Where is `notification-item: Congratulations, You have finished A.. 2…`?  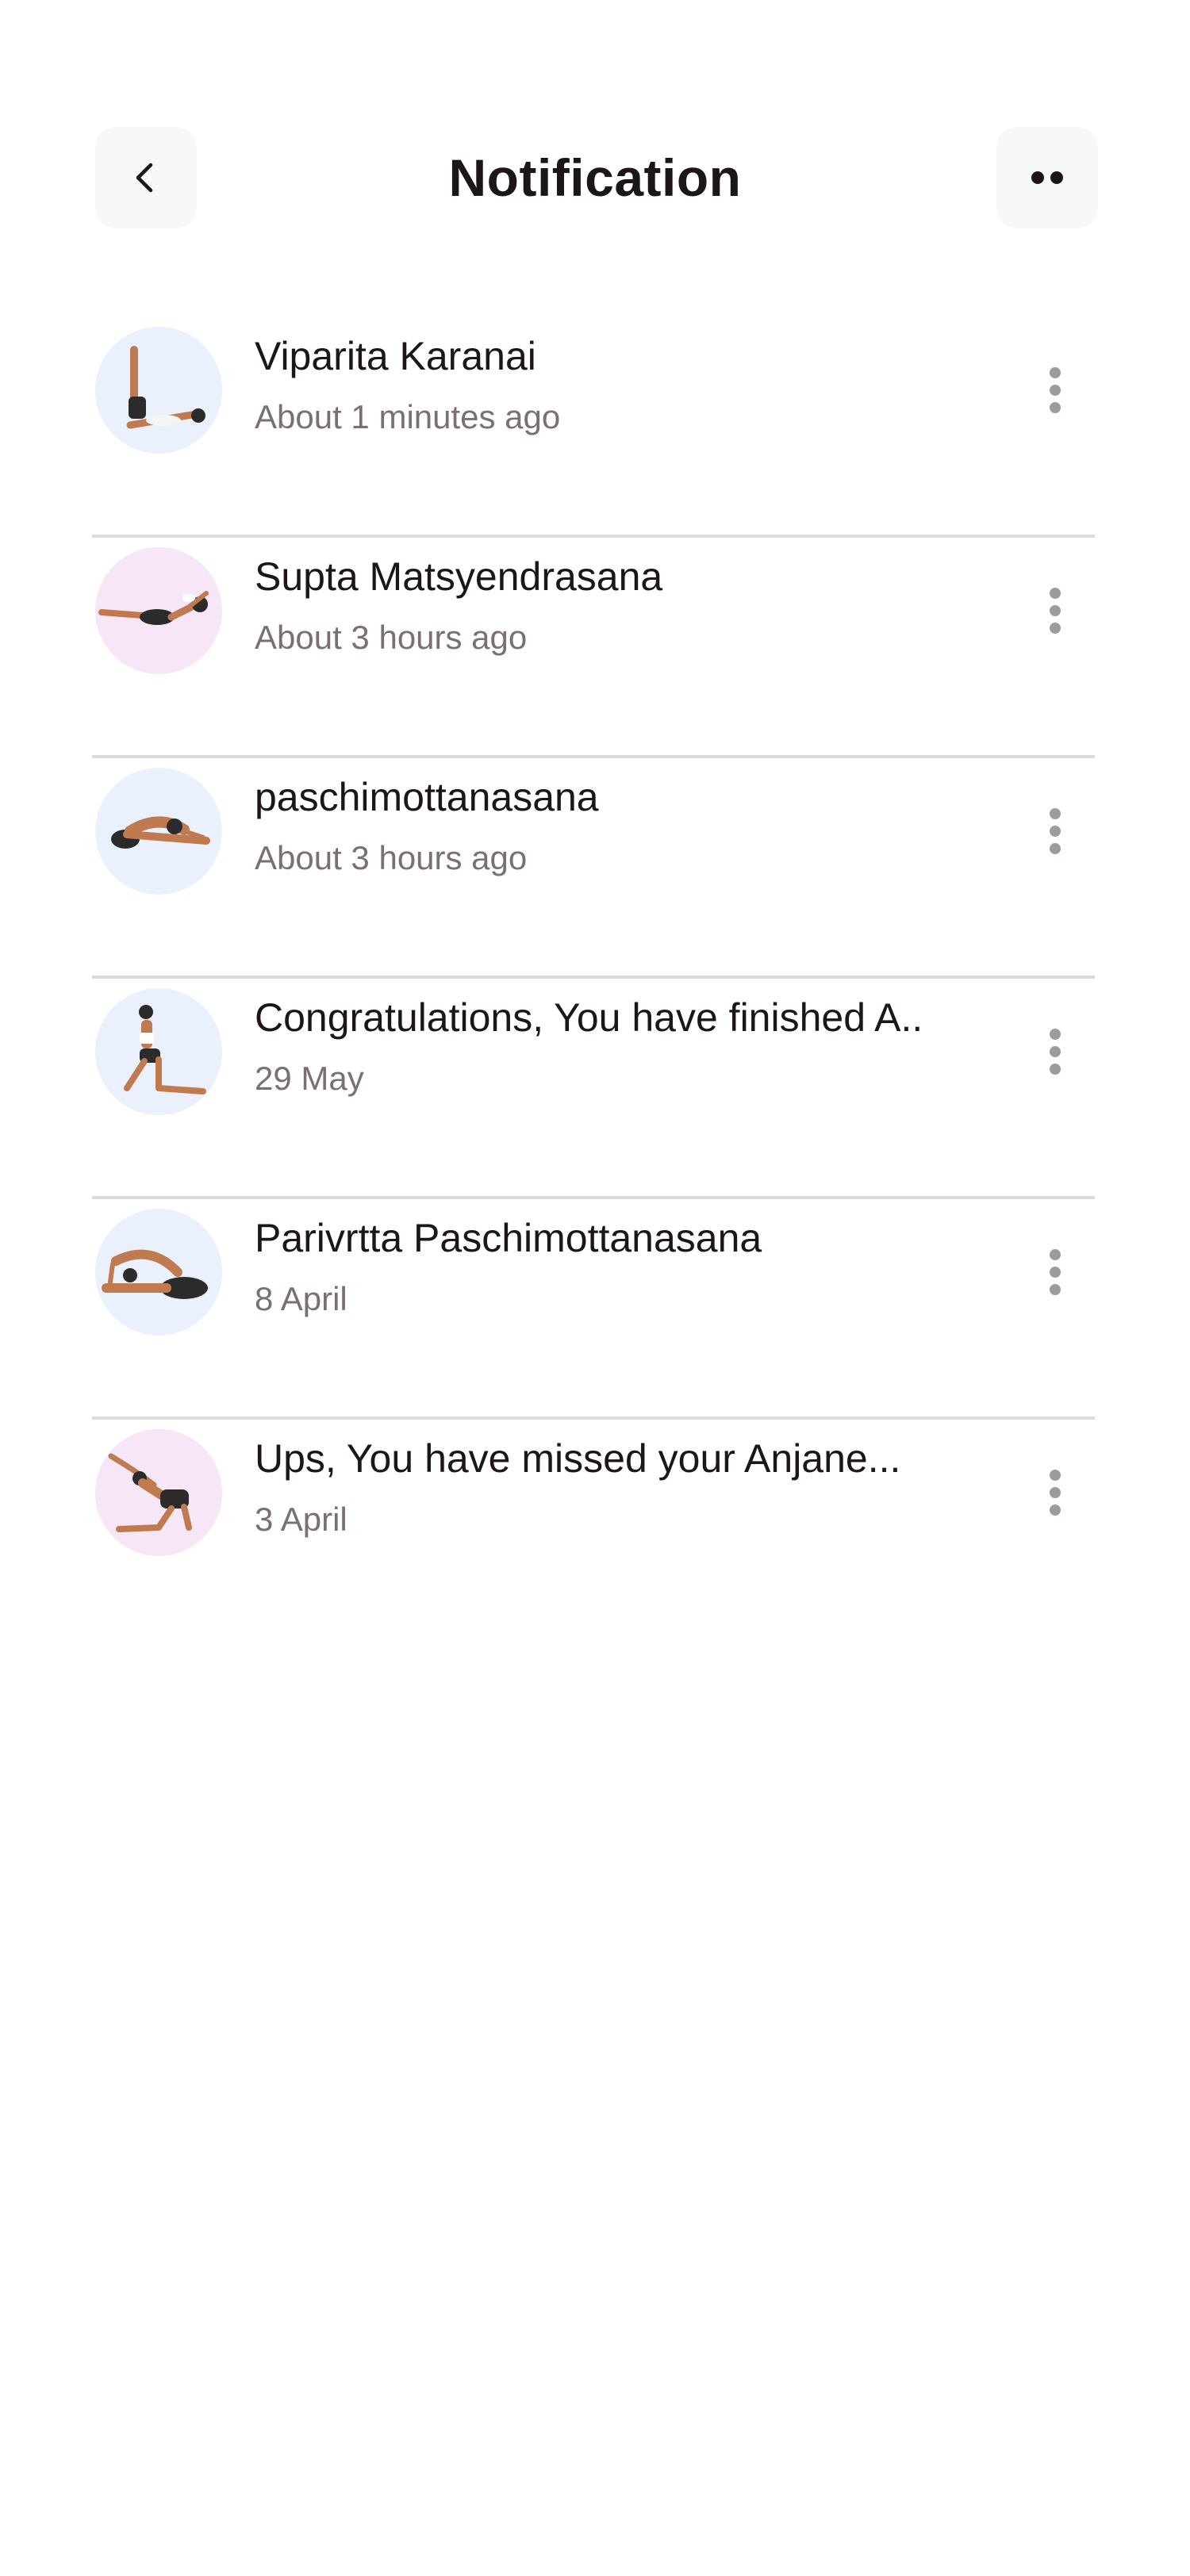 notification-item: Congratulations, You have finished A.. 2… is located at coordinates (593, 1089).